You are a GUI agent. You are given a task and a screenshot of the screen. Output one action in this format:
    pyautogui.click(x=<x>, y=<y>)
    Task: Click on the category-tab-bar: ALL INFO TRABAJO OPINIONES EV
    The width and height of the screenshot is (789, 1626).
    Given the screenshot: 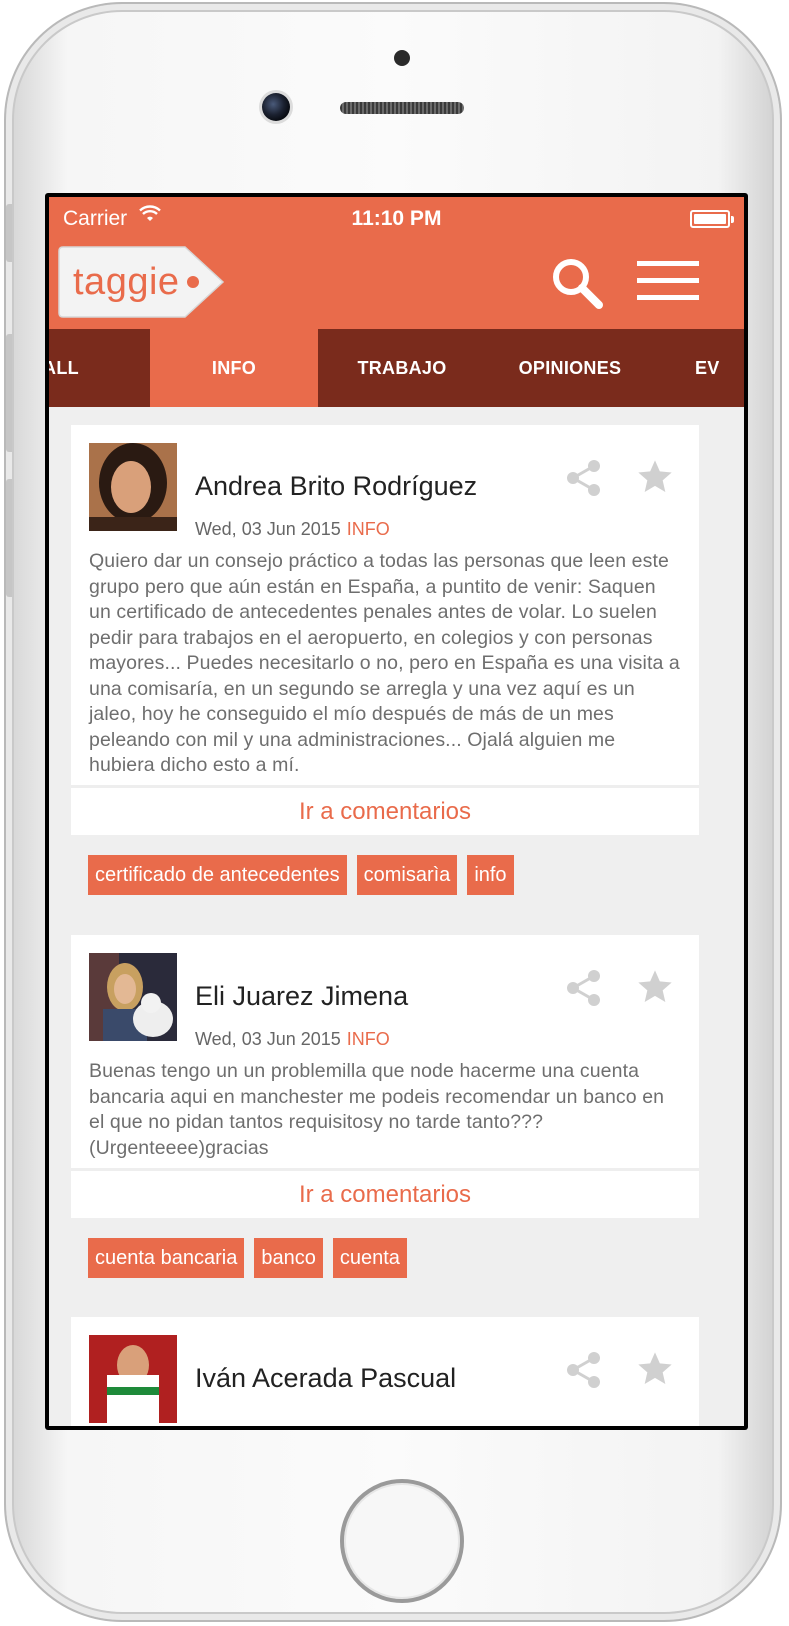 What is the action you would take?
    pyautogui.click(x=396, y=368)
    